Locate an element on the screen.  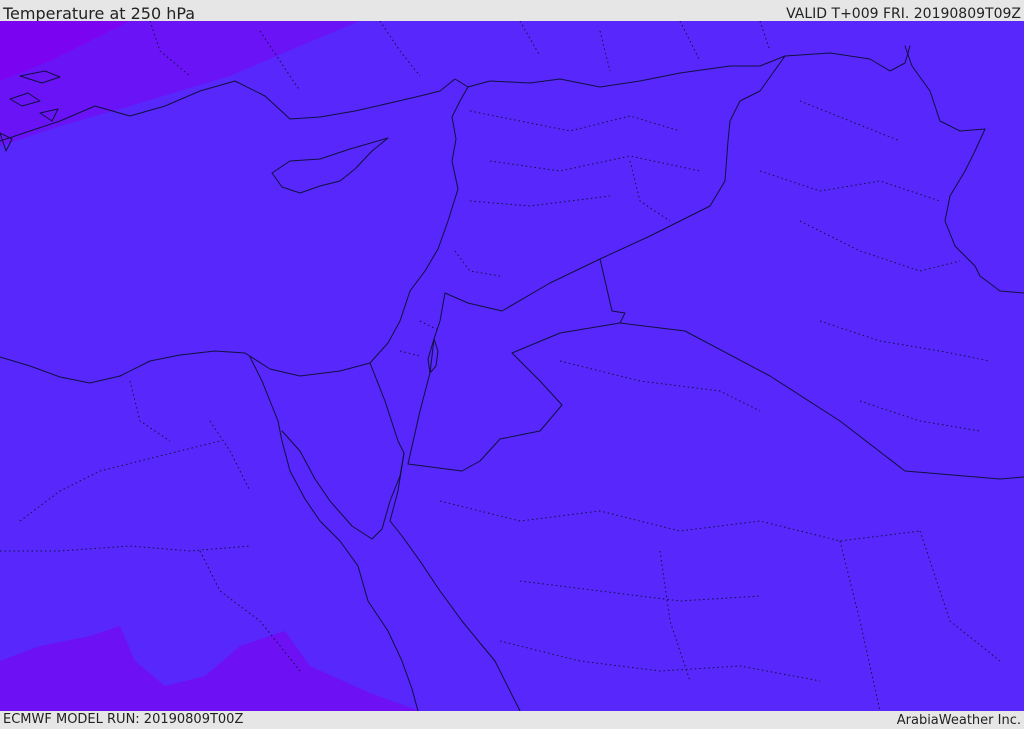
model-run-label: ECMWF MODEL RUN: 20190809T00Z is located at coordinates (123, 719).